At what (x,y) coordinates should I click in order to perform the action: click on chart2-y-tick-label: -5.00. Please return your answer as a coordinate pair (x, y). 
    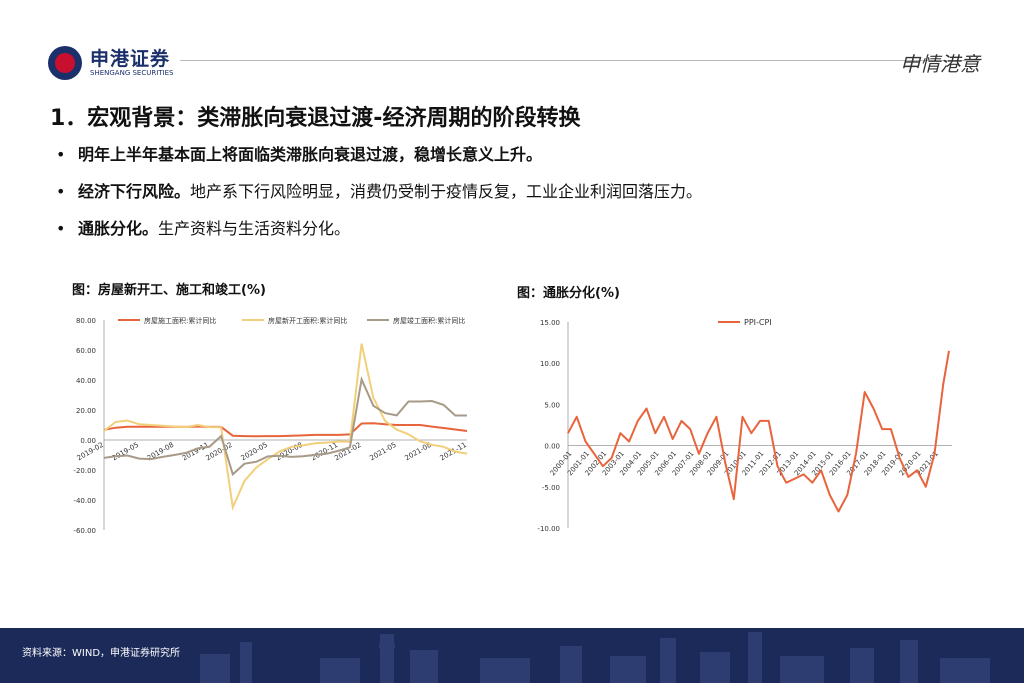
    Looking at the image, I should click on (551, 488).